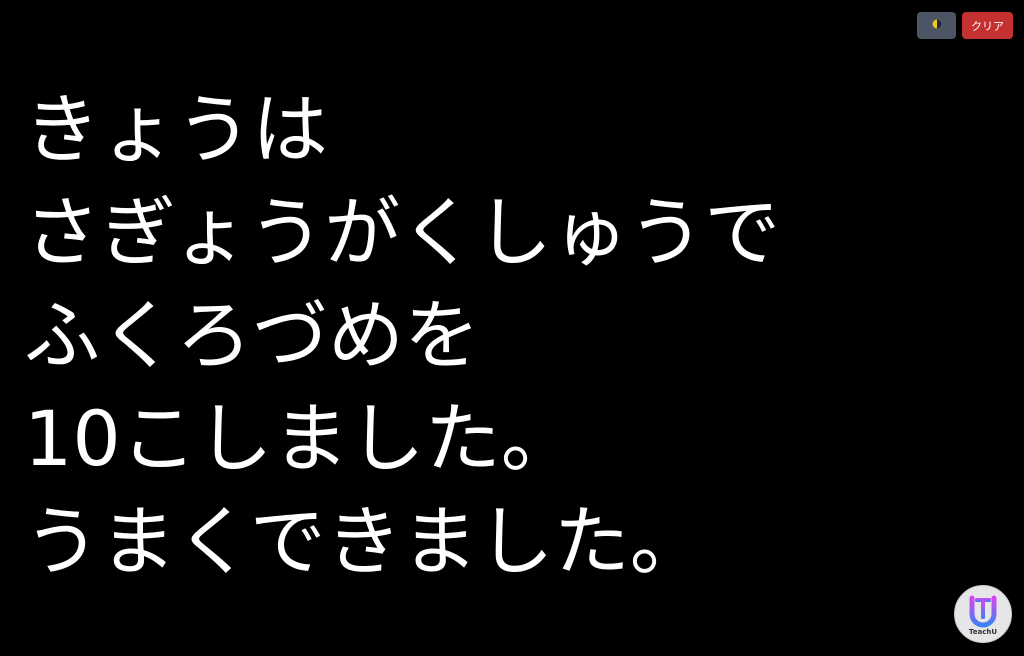 The height and width of the screenshot is (656, 1024). Describe the element at coordinates (176, 129) in the screenshot. I see `message-line: きょうは` at that location.